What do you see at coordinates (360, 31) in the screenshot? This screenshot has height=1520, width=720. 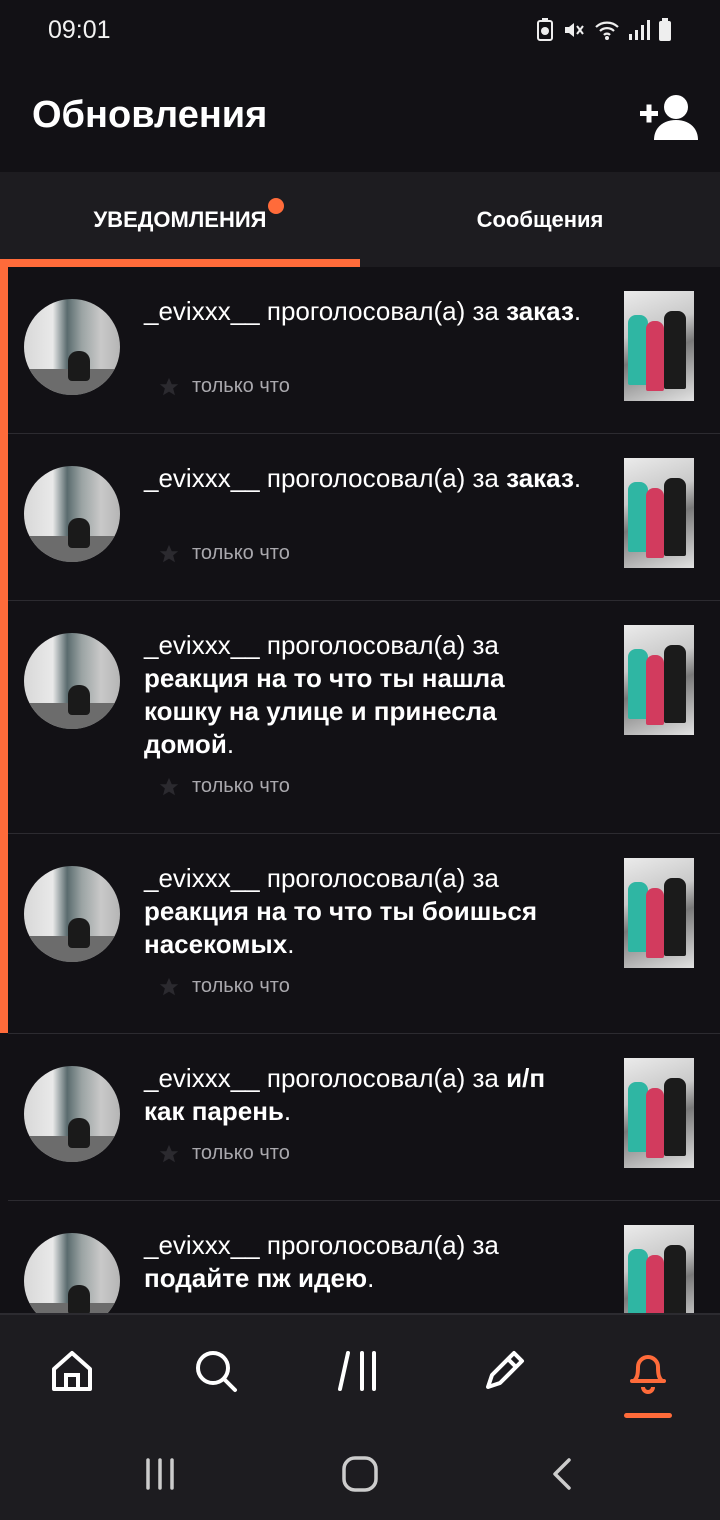 I see `status-bar: 09:01` at bounding box center [360, 31].